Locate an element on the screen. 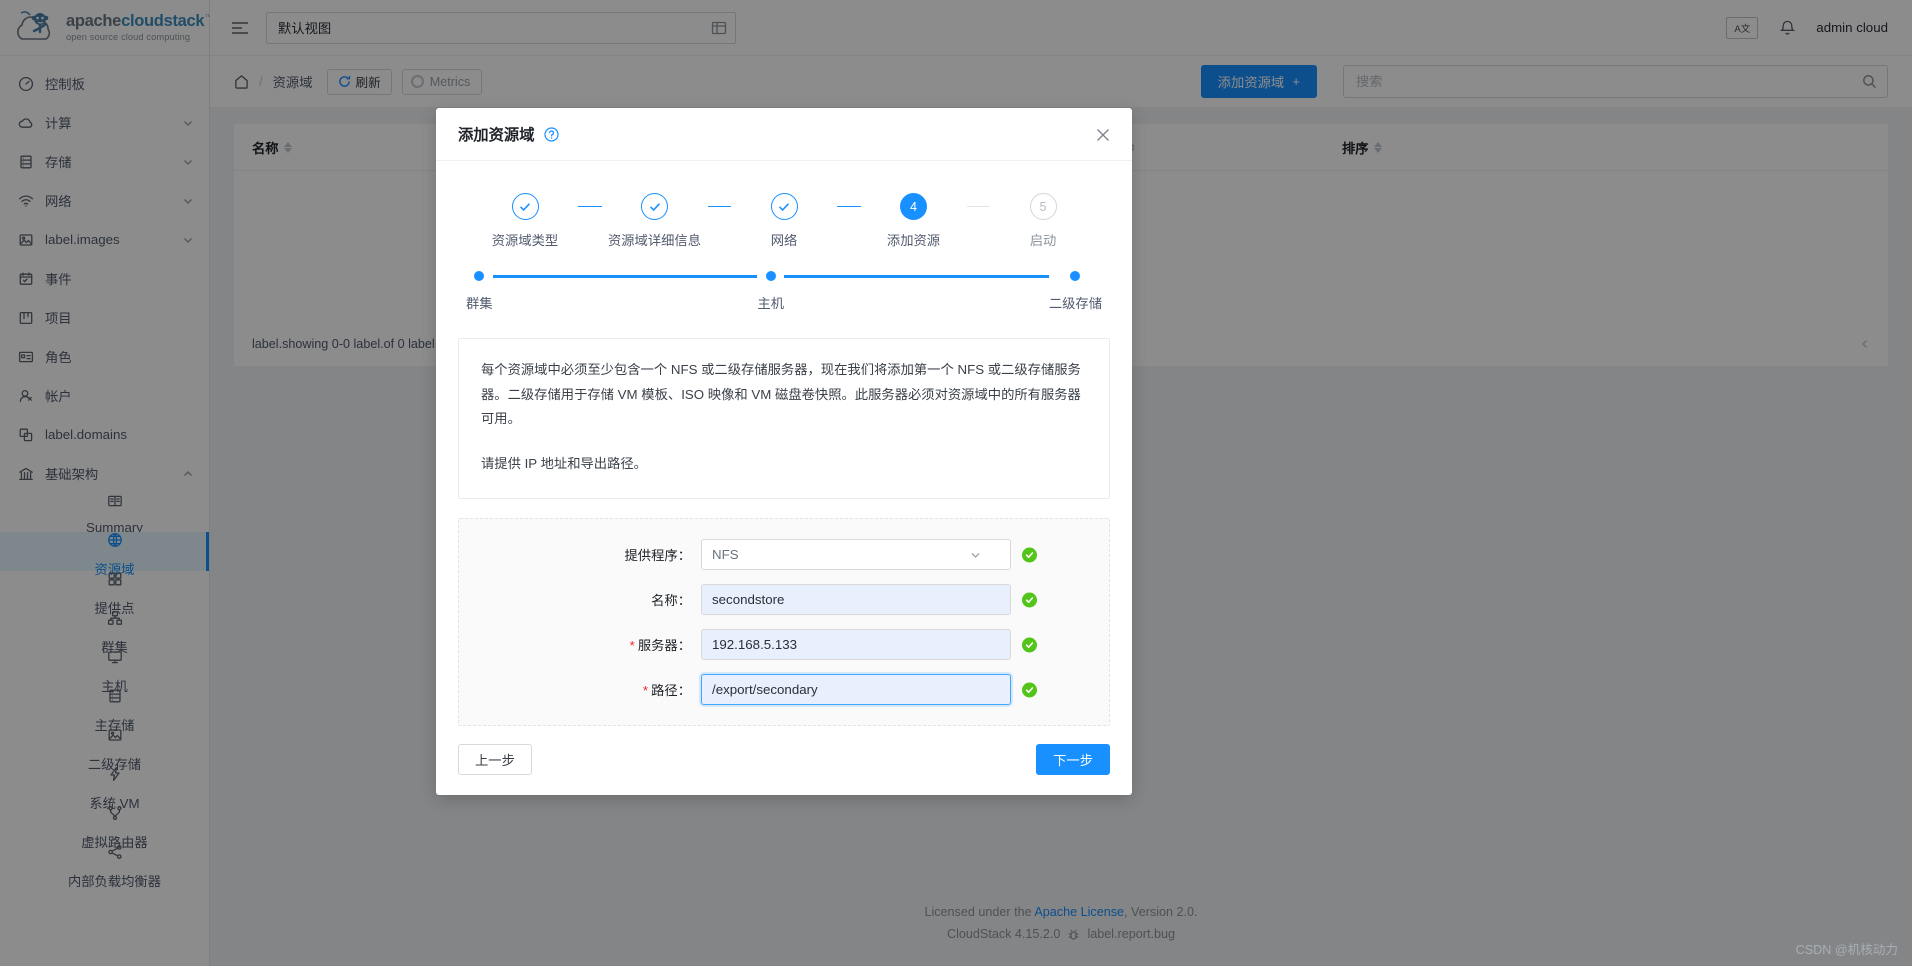 The width and height of the screenshot is (1912, 966). form-row-2: * 服务器： is located at coordinates (784, 645).